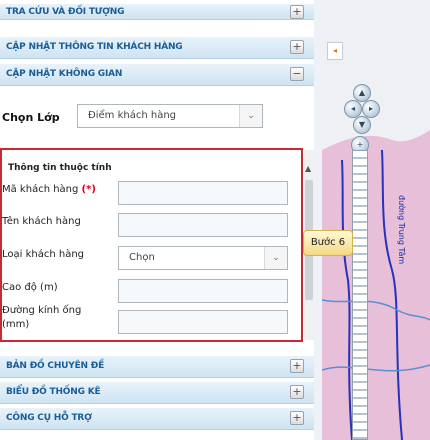 Image resolution: width=430 pixels, height=440 pixels. What do you see at coordinates (335, 51) in the screenshot?
I see `collapse-panel-button: ◂` at bounding box center [335, 51].